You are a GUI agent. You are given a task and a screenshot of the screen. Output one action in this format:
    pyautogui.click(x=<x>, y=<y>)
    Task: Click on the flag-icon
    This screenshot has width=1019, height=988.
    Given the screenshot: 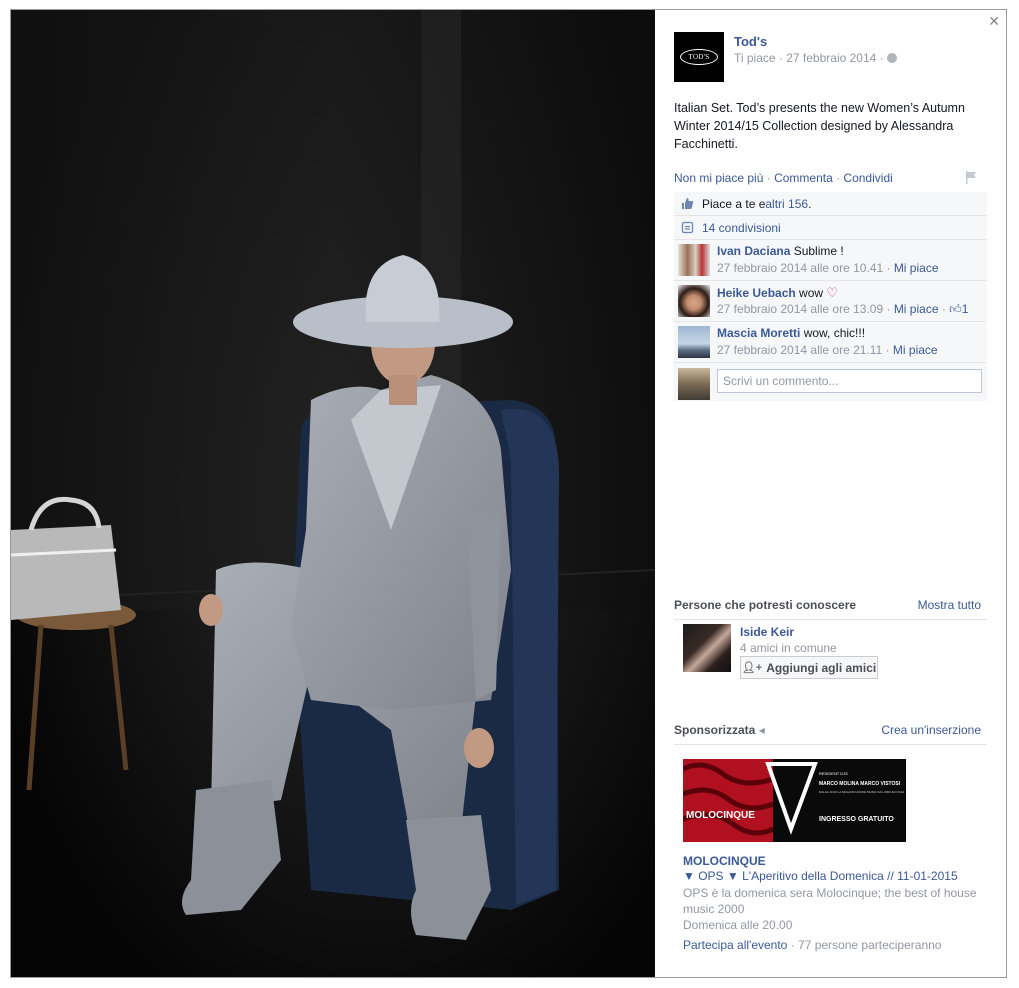 What is the action you would take?
    pyautogui.click(x=971, y=177)
    